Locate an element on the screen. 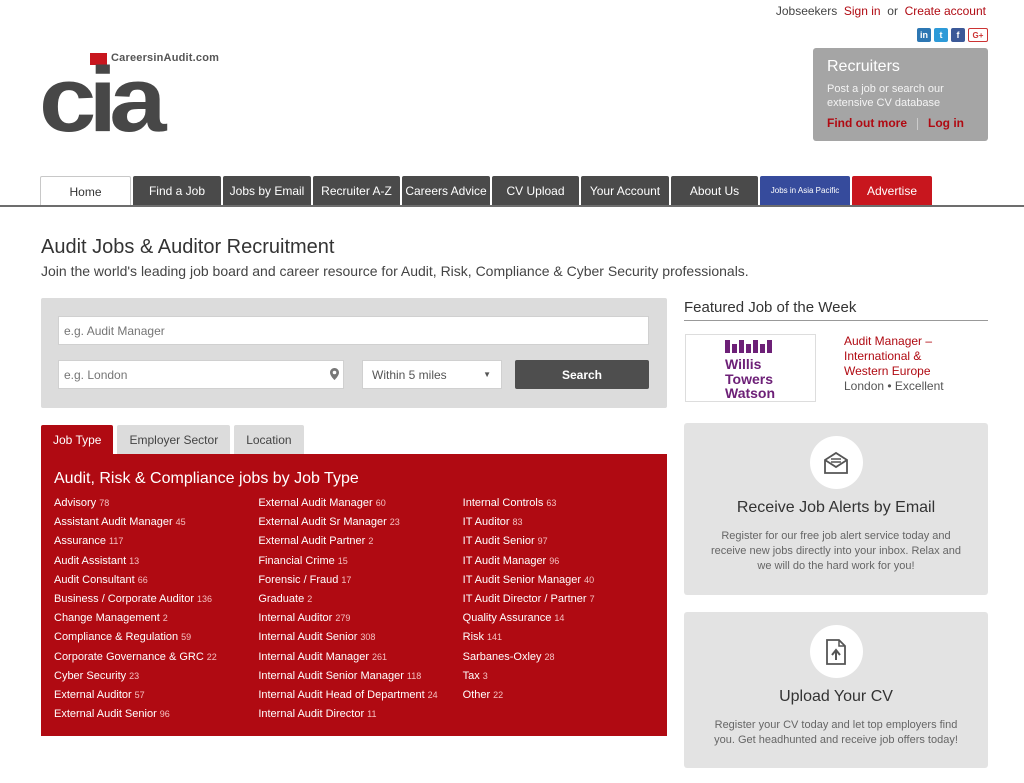 The height and width of the screenshot is (783, 1024). job-type-link: IT Audit Director / Partner is located at coordinates (525, 599).